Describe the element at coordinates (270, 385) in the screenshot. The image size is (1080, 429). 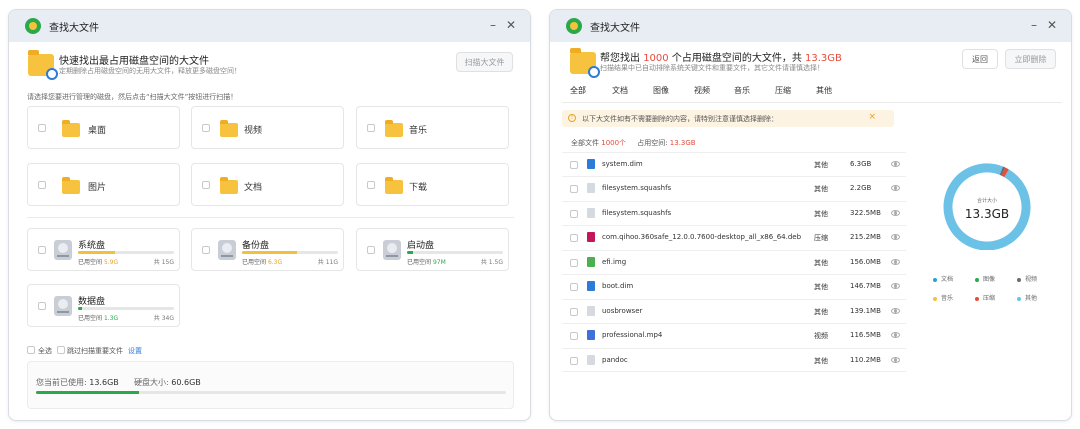
I see `disk-usage-summary: 您当前已使用: 13.6GB 硬盘大小: 60.6GB` at that location.